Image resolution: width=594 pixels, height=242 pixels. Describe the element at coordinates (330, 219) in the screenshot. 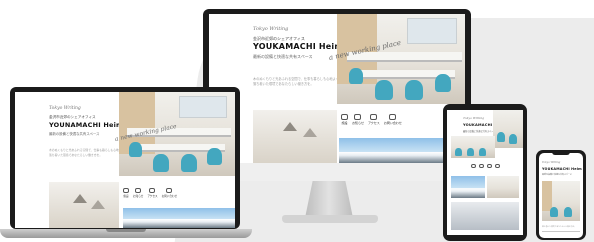

I see `monitor-stand-base` at that location.